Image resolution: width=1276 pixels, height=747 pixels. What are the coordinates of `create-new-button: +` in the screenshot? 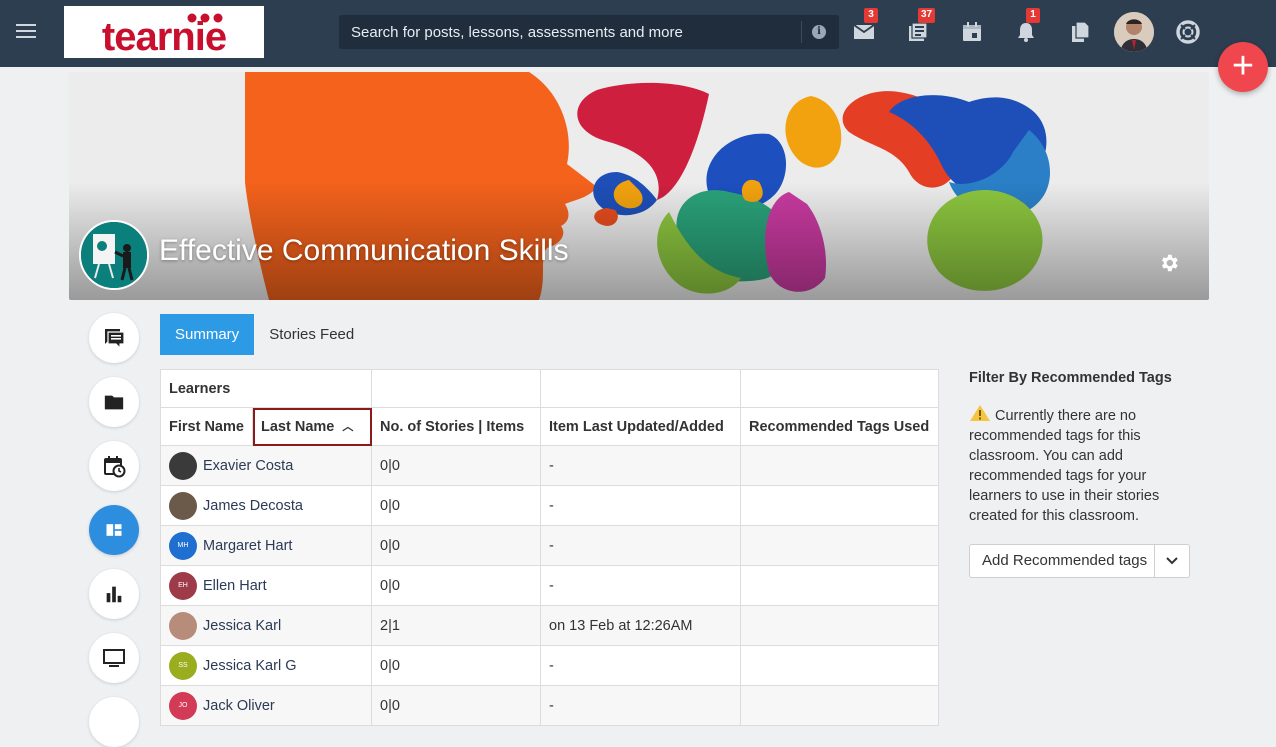 It's located at (1243, 67).